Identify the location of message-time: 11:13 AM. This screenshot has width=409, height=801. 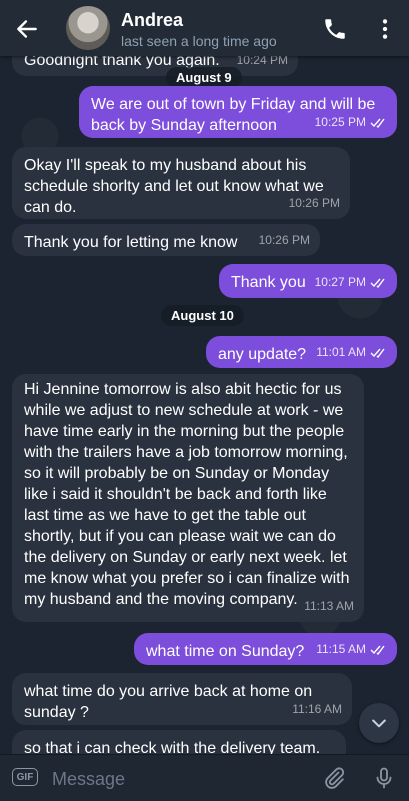
(329, 606).